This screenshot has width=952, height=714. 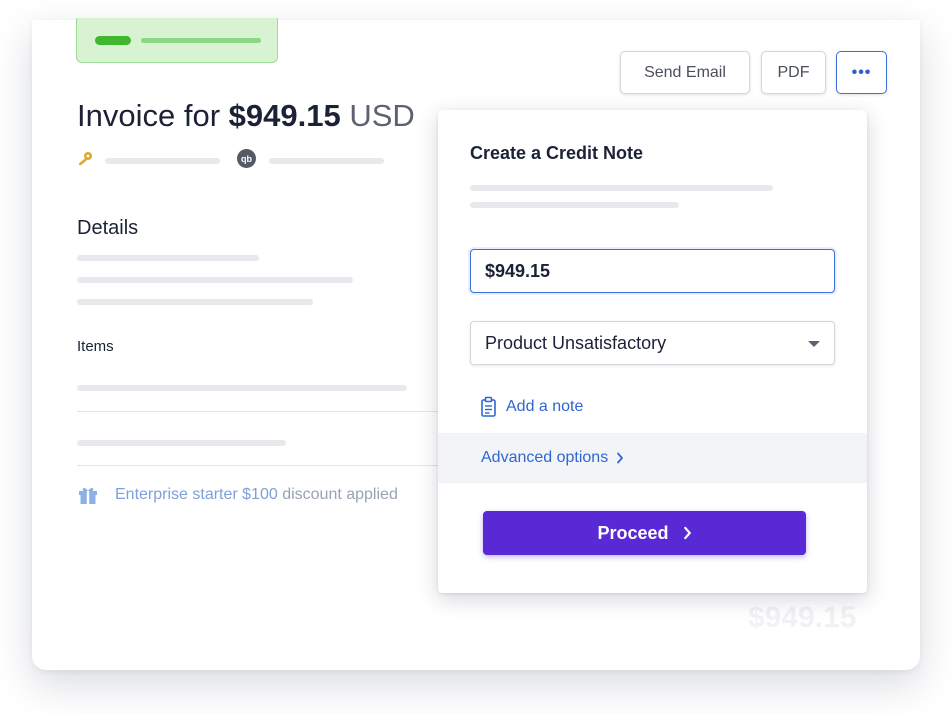 What do you see at coordinates (633, 532) in the screenshot?
I see `proceed-label: Proceed` at bounding box center [633, 532].